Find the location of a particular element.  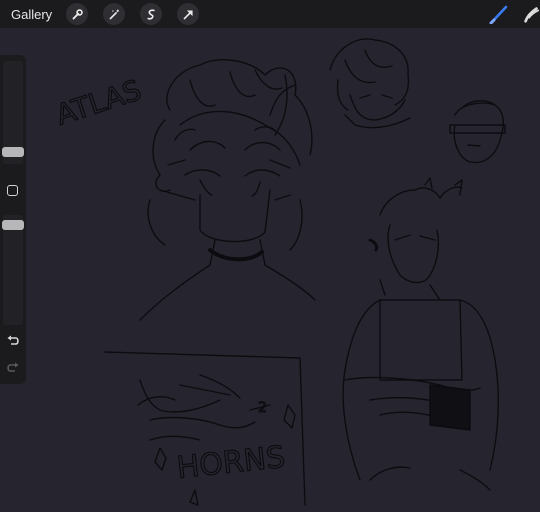

adjustments-button is located at coordinates (114, 14).